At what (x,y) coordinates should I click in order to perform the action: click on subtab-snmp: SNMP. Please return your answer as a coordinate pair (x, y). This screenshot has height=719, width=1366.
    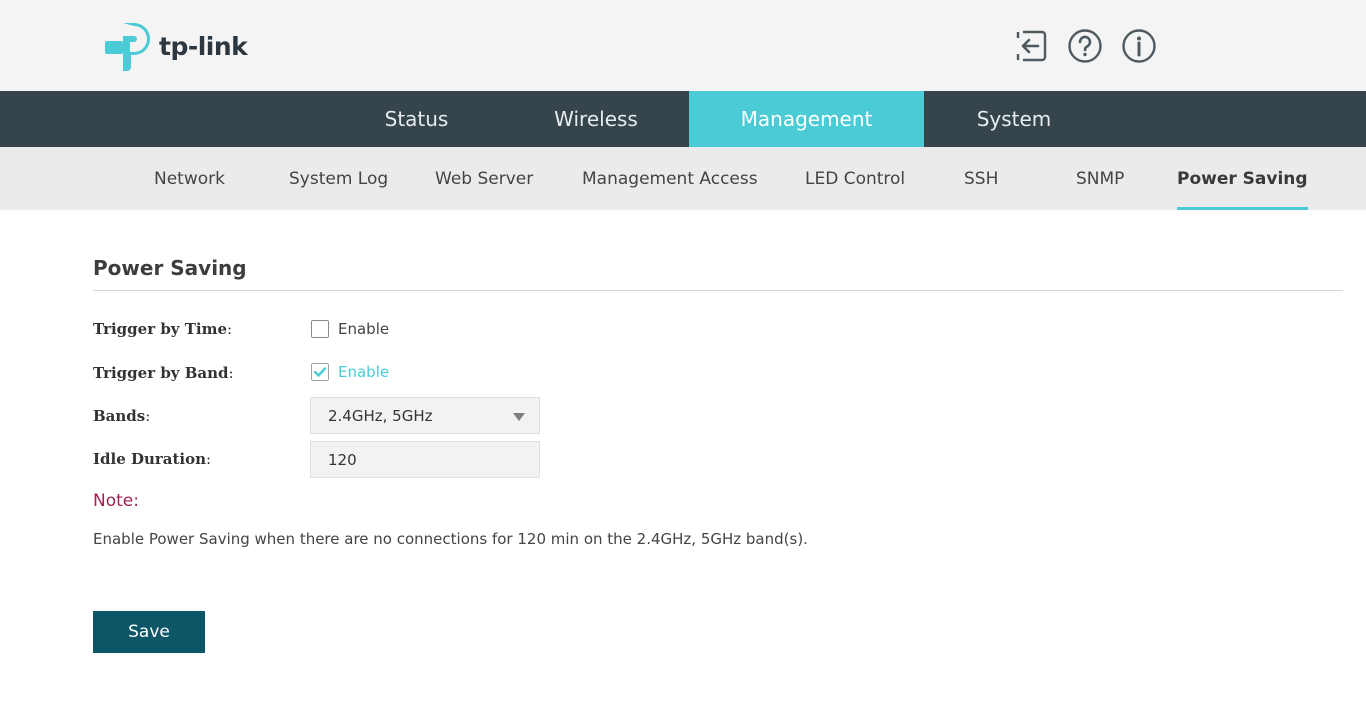
    Looking at the image, I should click on (1100, 178).